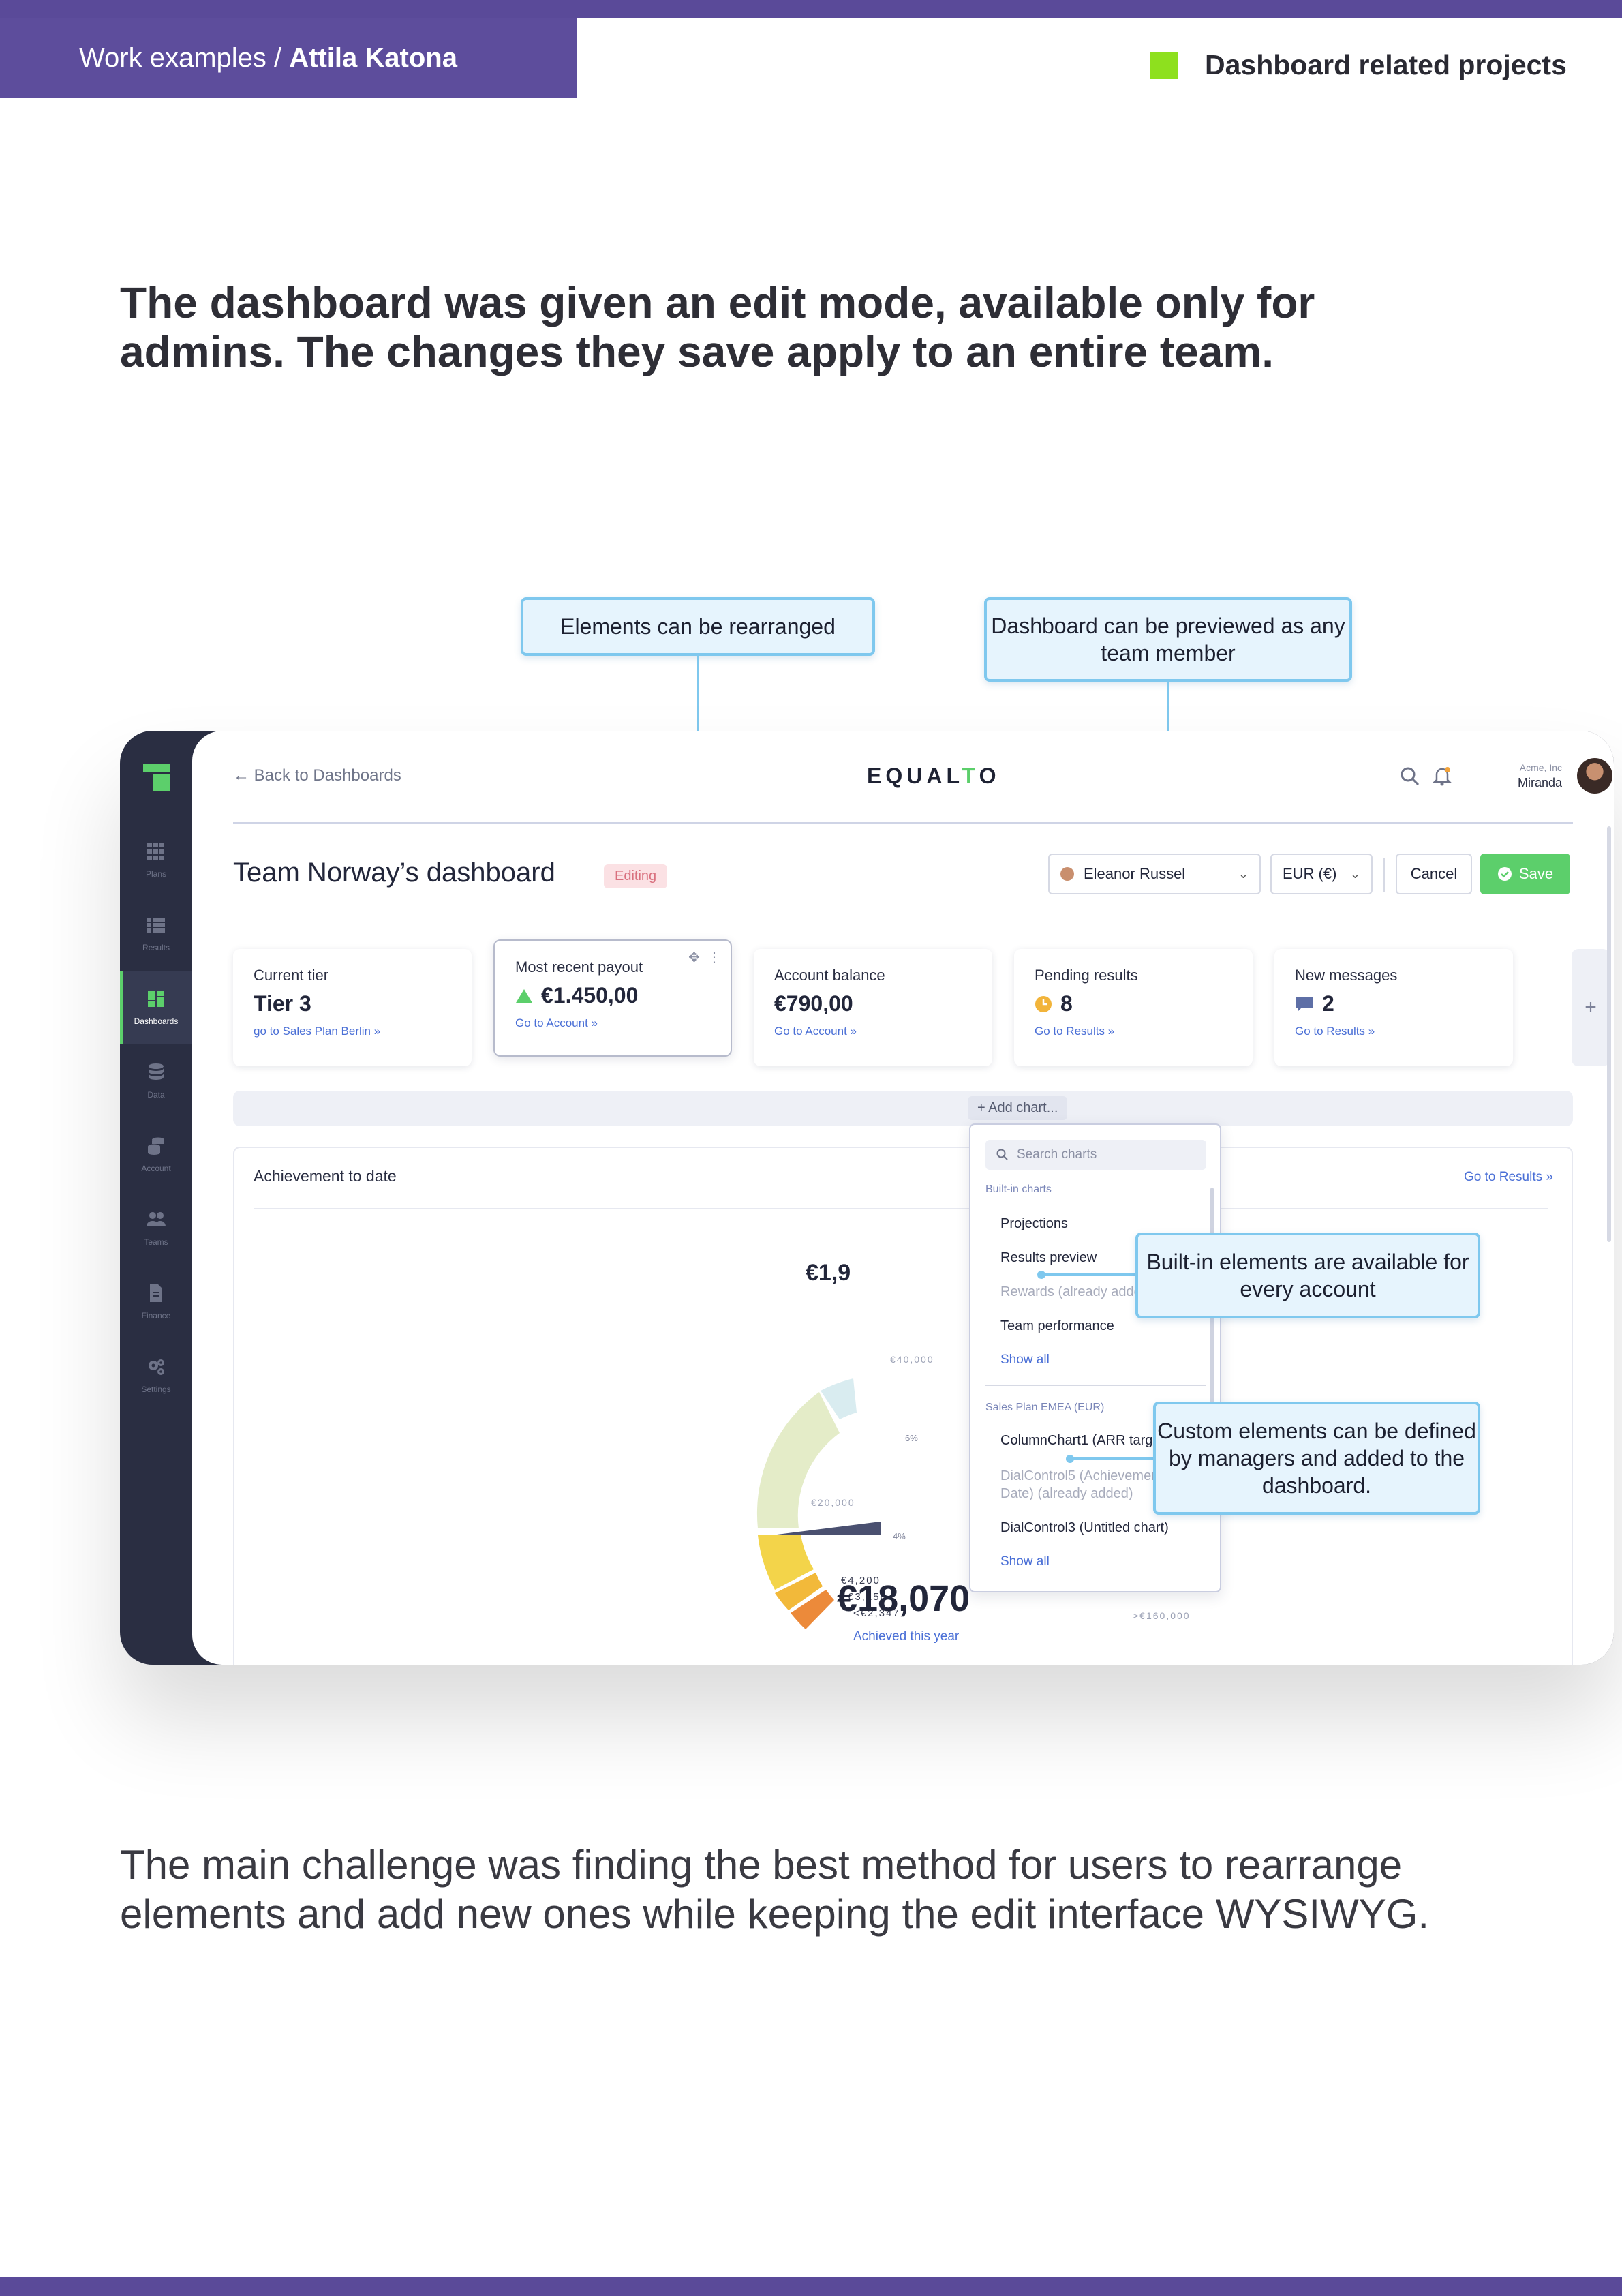 This screenshot has width=1622, height=2296. Describe the element at coordinates (1048, 1258) in the screenshot. I see `dropdown-item-results-preview: Results preview` at that location.